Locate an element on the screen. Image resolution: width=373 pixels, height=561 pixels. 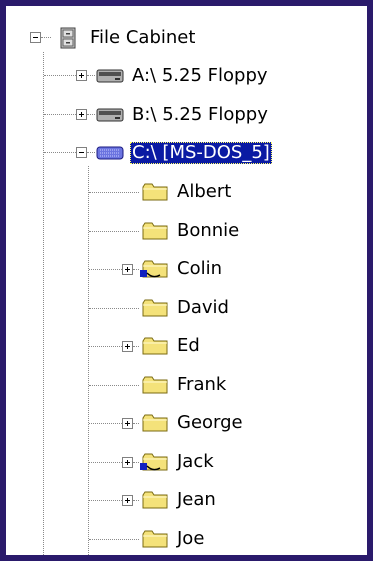
tree-node-folder-jack: Jack is located at coordinates (178, 462).